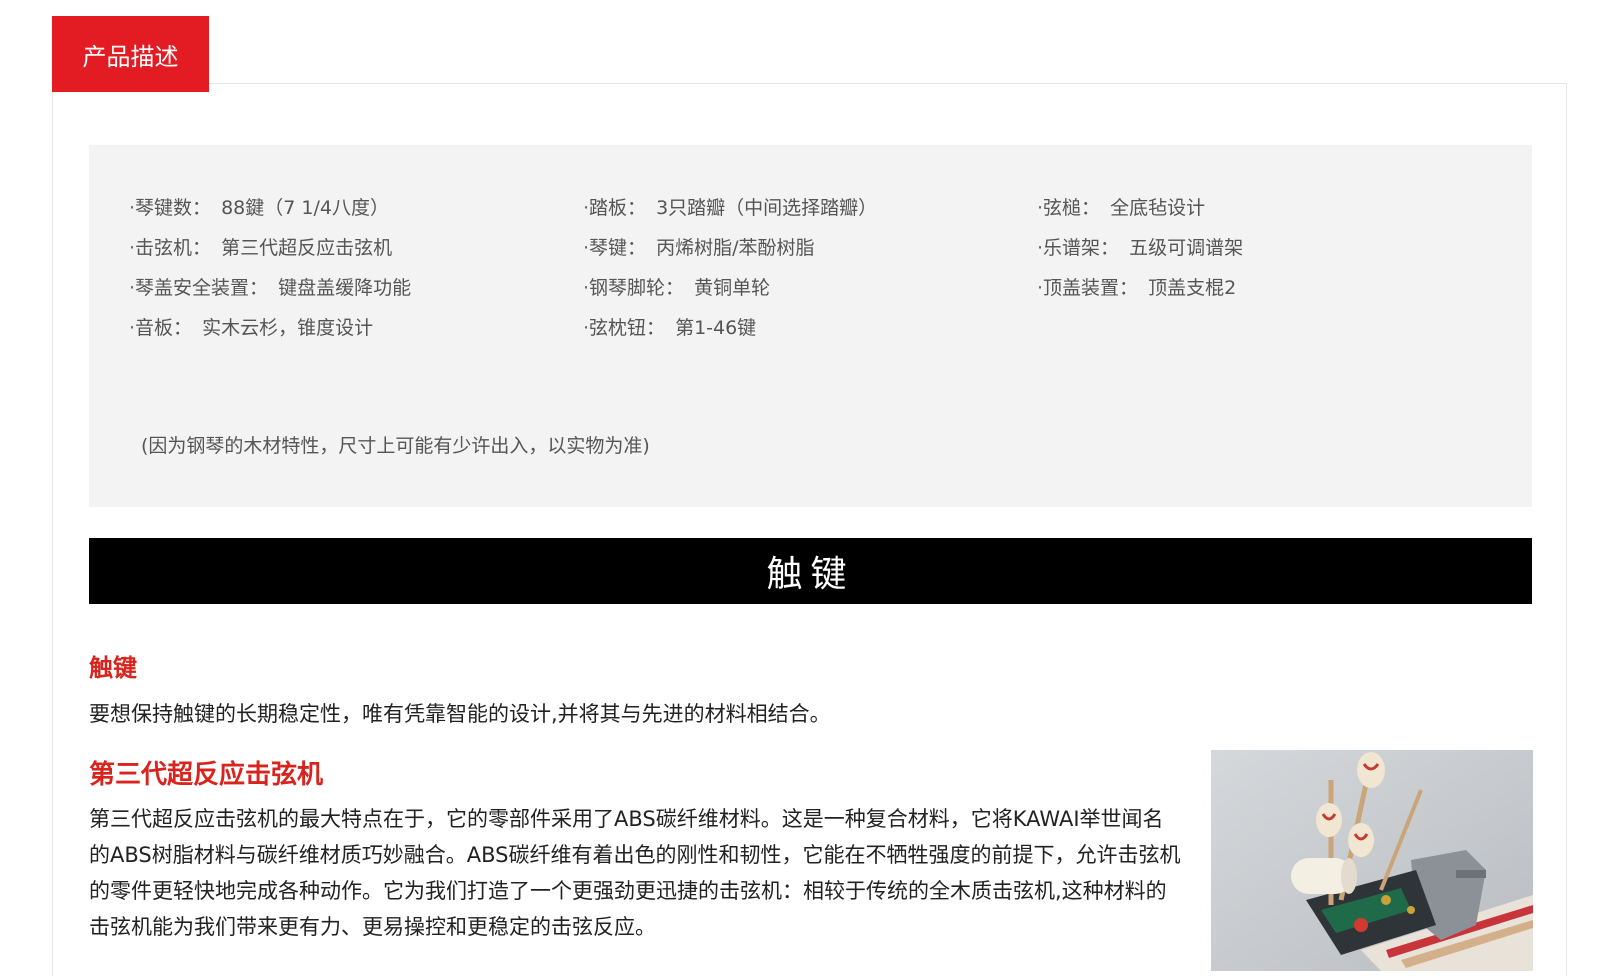 This screenshot has height=976, width=1601. Describe the element at coordinates (130, 54) in the screenshot. I see `tab-product-description: 产品描述` at that location.